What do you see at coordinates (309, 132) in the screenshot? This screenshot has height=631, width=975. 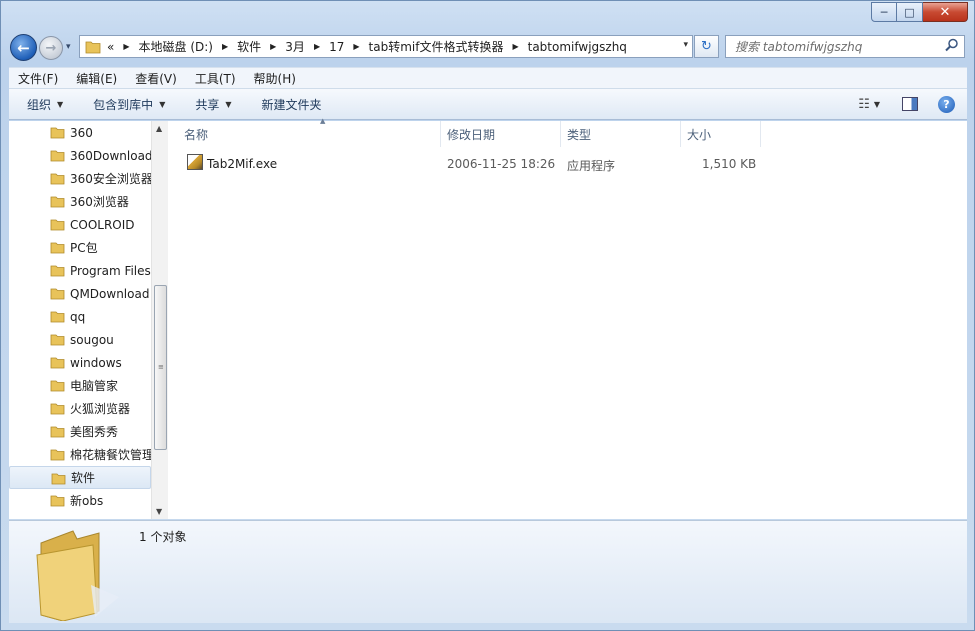 I see `column-header-name: 名称 ▲` at bounding box center [309, 132].